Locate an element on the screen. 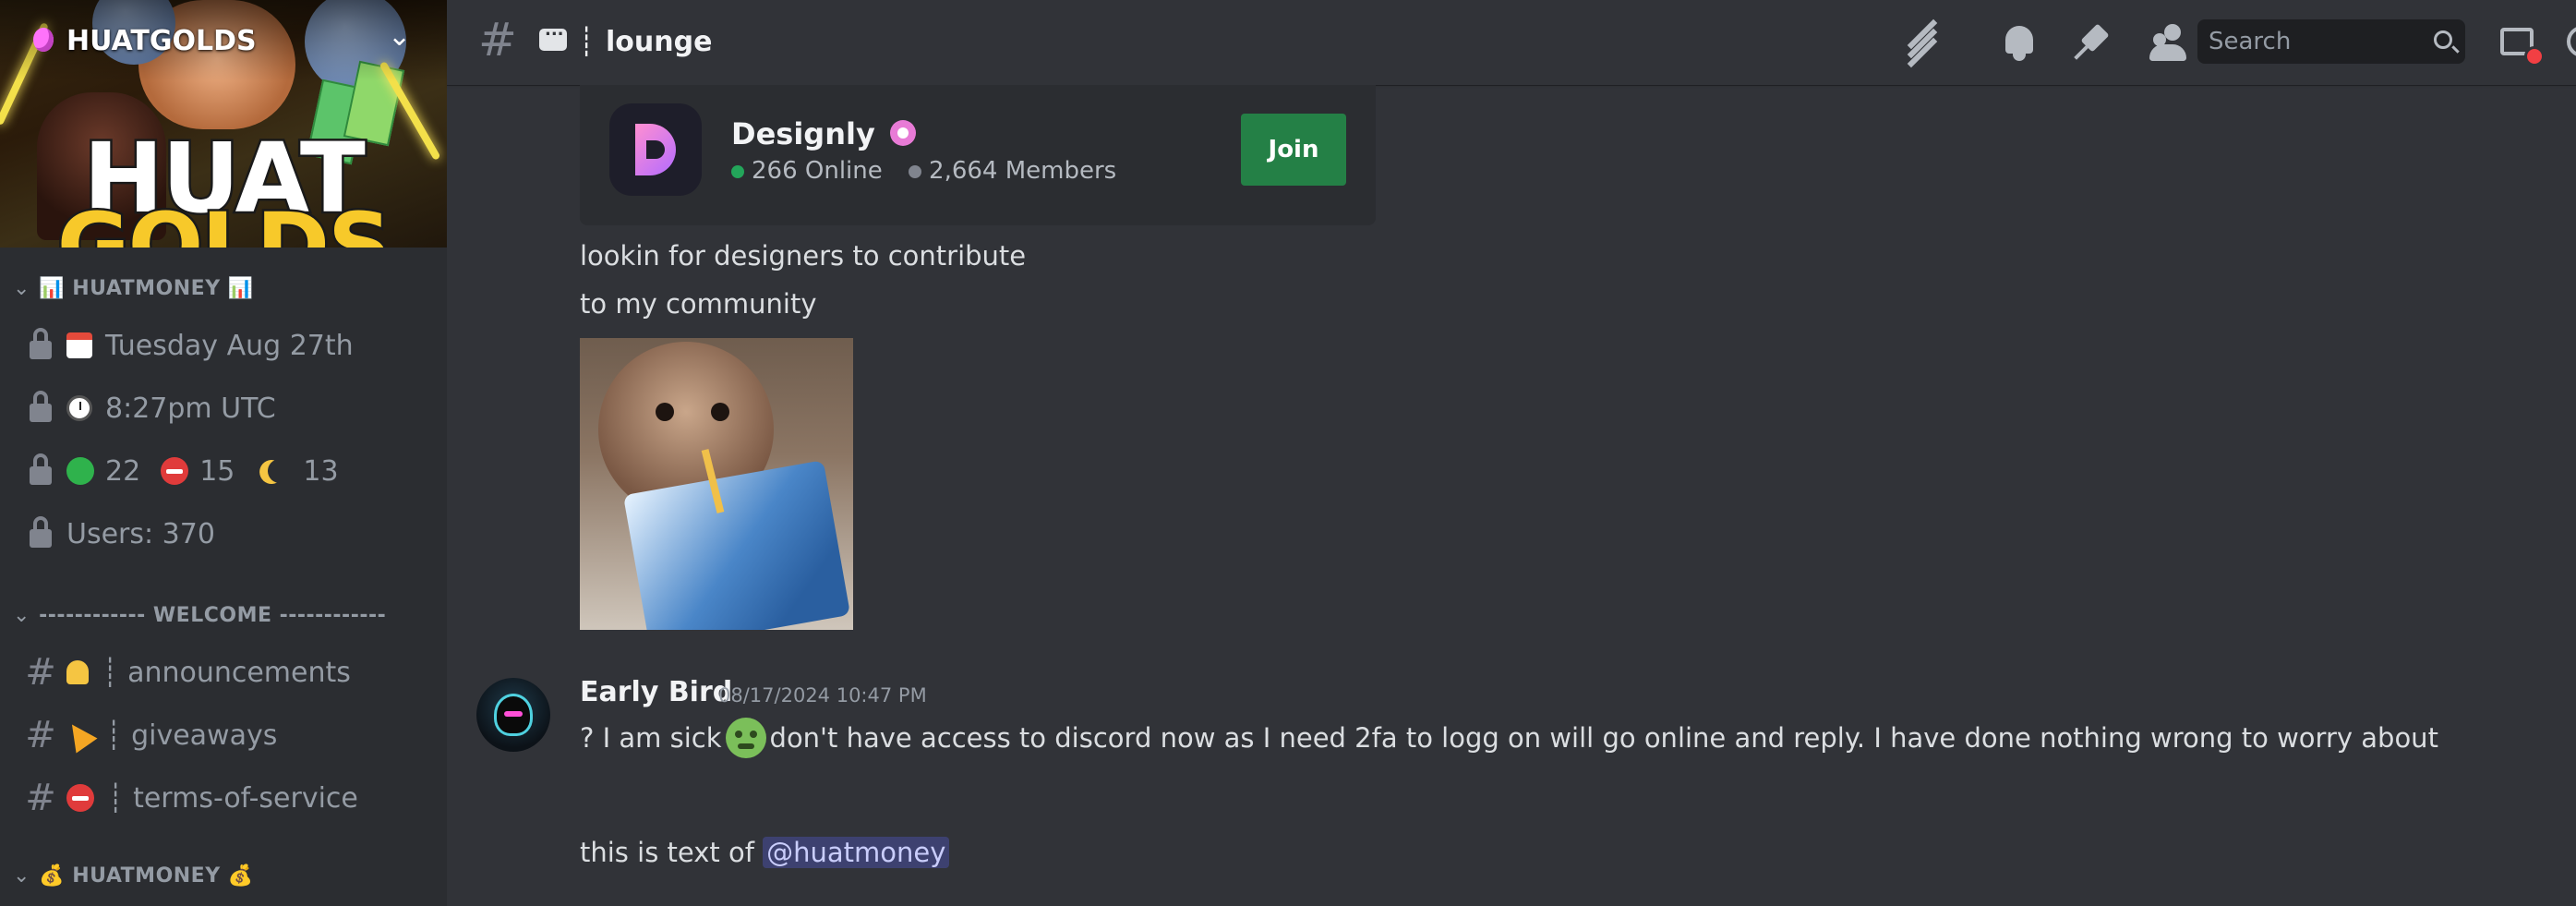 The image size is (2576, 906). channel-terms-of-service: # ┊ terms-of-service is located at coordinates (228, 798).